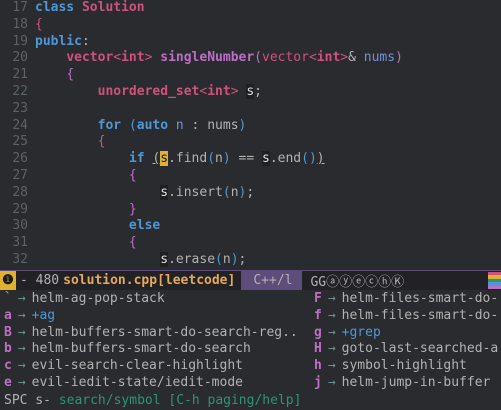  I want to click on which-key-entry: g → +grep, so click(347, 333).